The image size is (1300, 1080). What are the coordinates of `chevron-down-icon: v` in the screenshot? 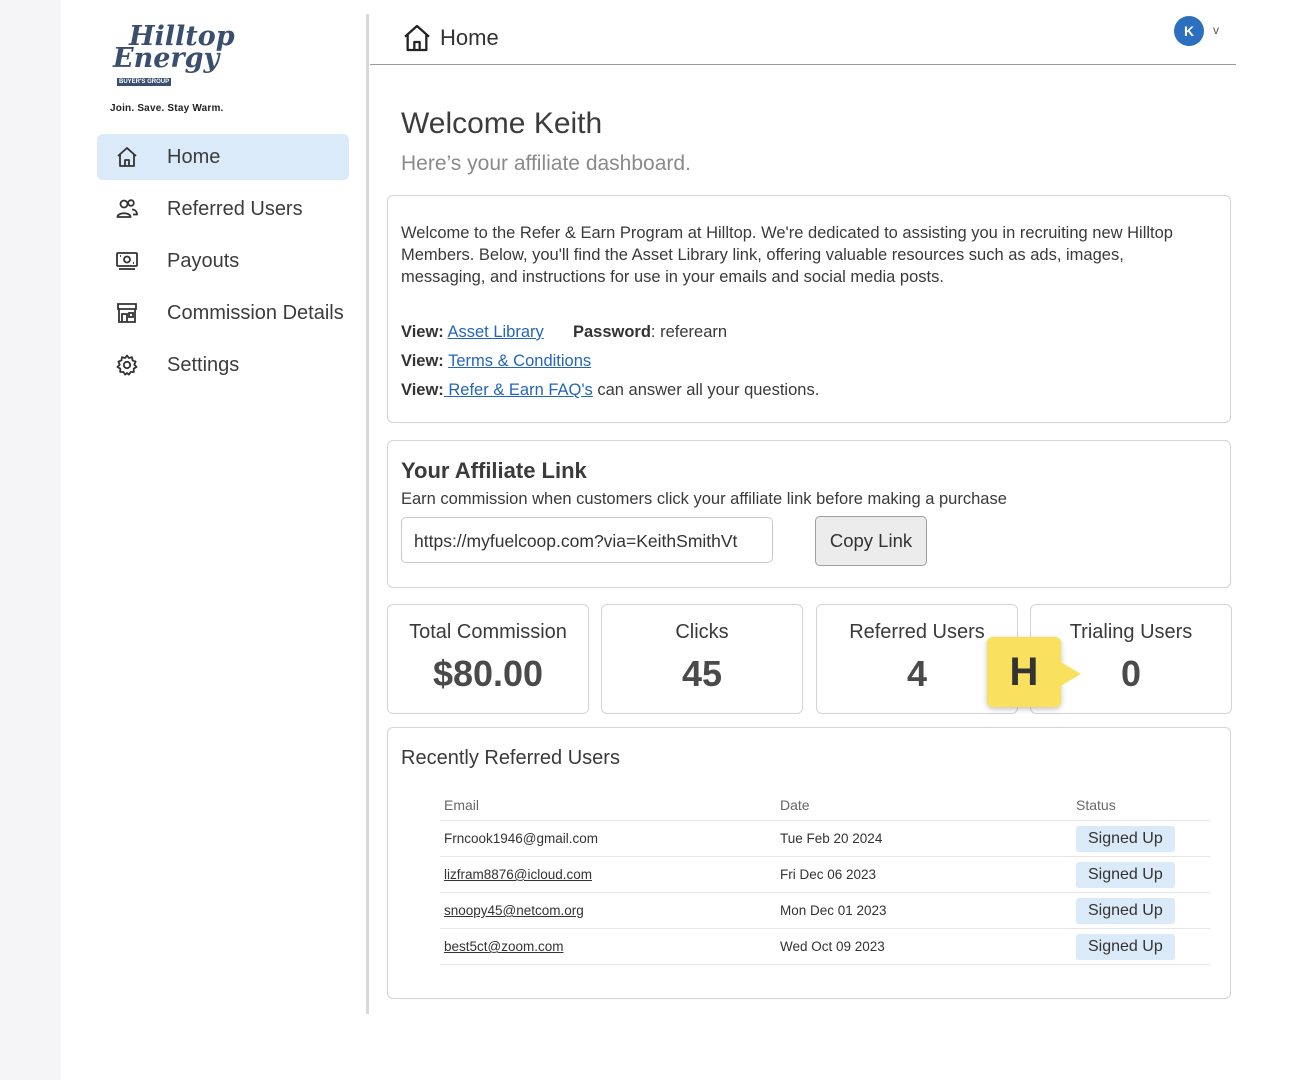 It's located at (1216, 30).